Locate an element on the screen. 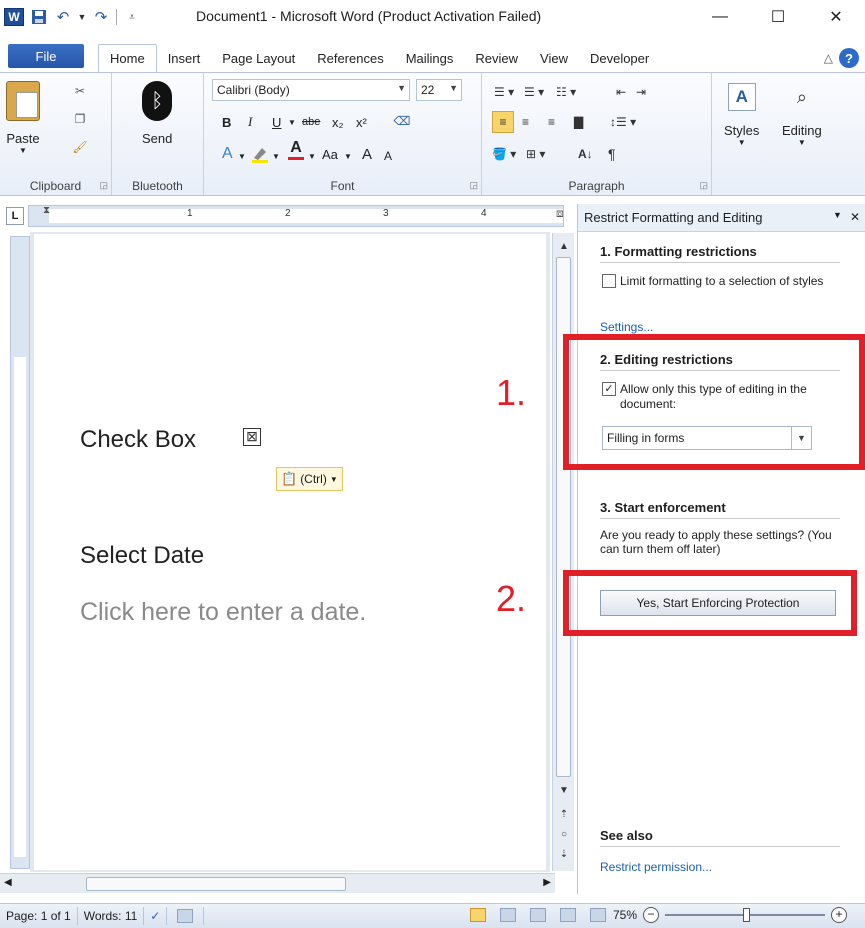 The image size is (865, 928). paste-options-button: 📋 (Ctrl) ▼ is located at coordinates (309, 479).